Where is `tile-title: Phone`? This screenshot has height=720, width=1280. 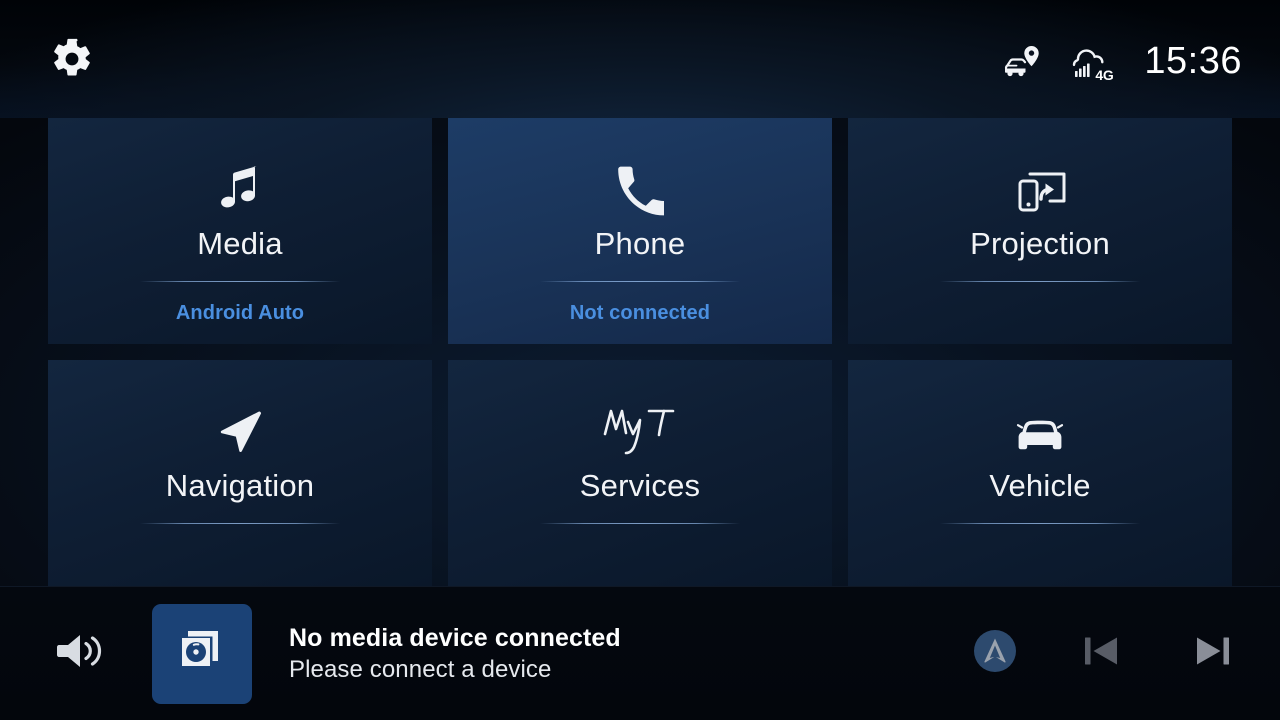 tile-title: Phone is located at coordinates (640, 243).